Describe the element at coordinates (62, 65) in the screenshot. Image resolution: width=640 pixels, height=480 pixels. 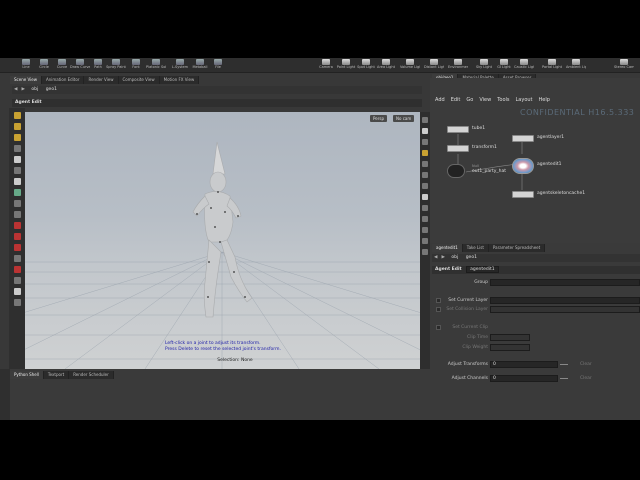
I see `shelf-curve: Curve` at that location.